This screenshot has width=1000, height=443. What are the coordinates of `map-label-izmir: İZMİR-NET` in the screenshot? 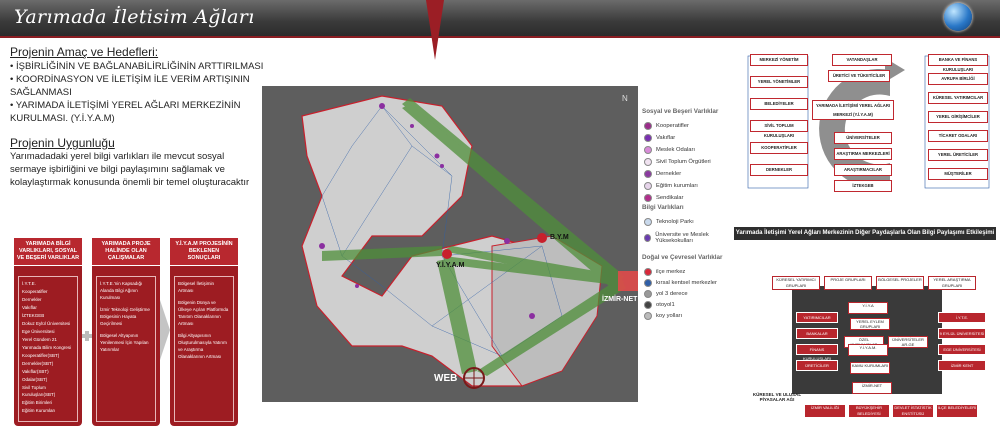 It's located at (620, 299).